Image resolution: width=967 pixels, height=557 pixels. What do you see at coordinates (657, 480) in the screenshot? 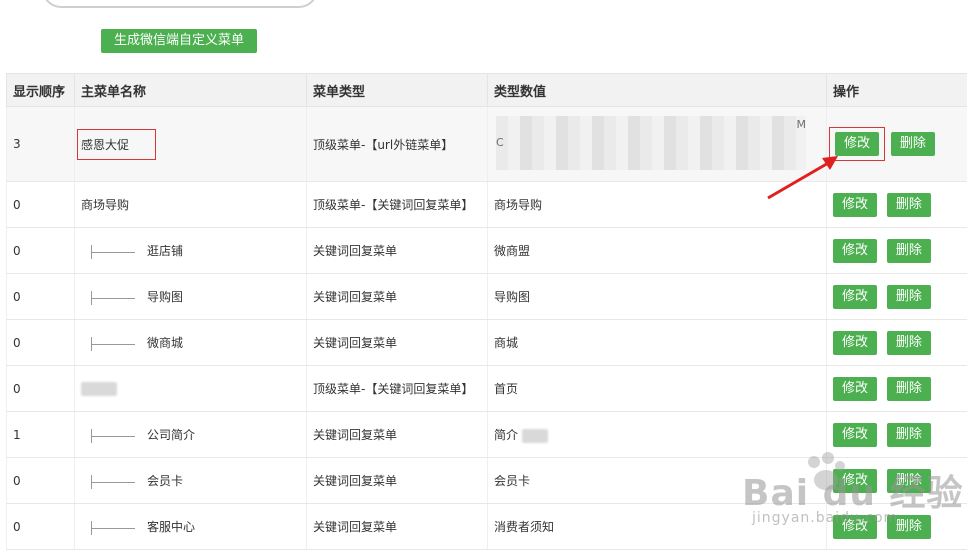
I see `row-value: 会员卡` at bounding box center [657, 480].